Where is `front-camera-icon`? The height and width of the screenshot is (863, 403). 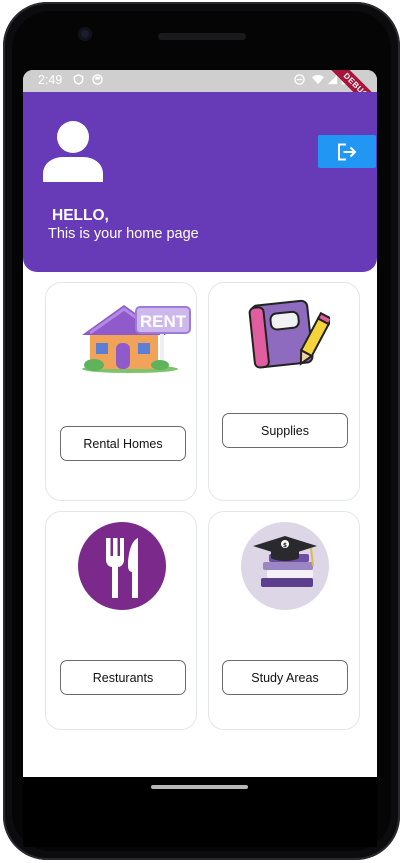 front-camera-icon is located at coordinates (85, 34).